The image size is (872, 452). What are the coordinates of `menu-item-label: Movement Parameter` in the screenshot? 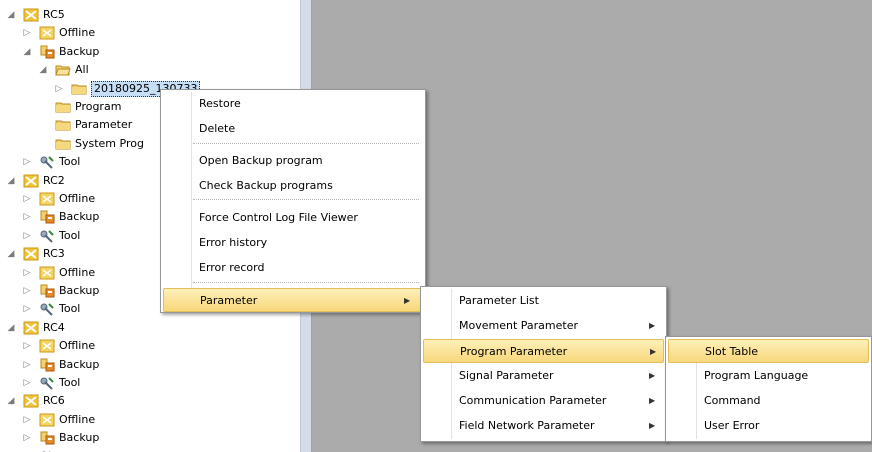 It's located at (518, 325).